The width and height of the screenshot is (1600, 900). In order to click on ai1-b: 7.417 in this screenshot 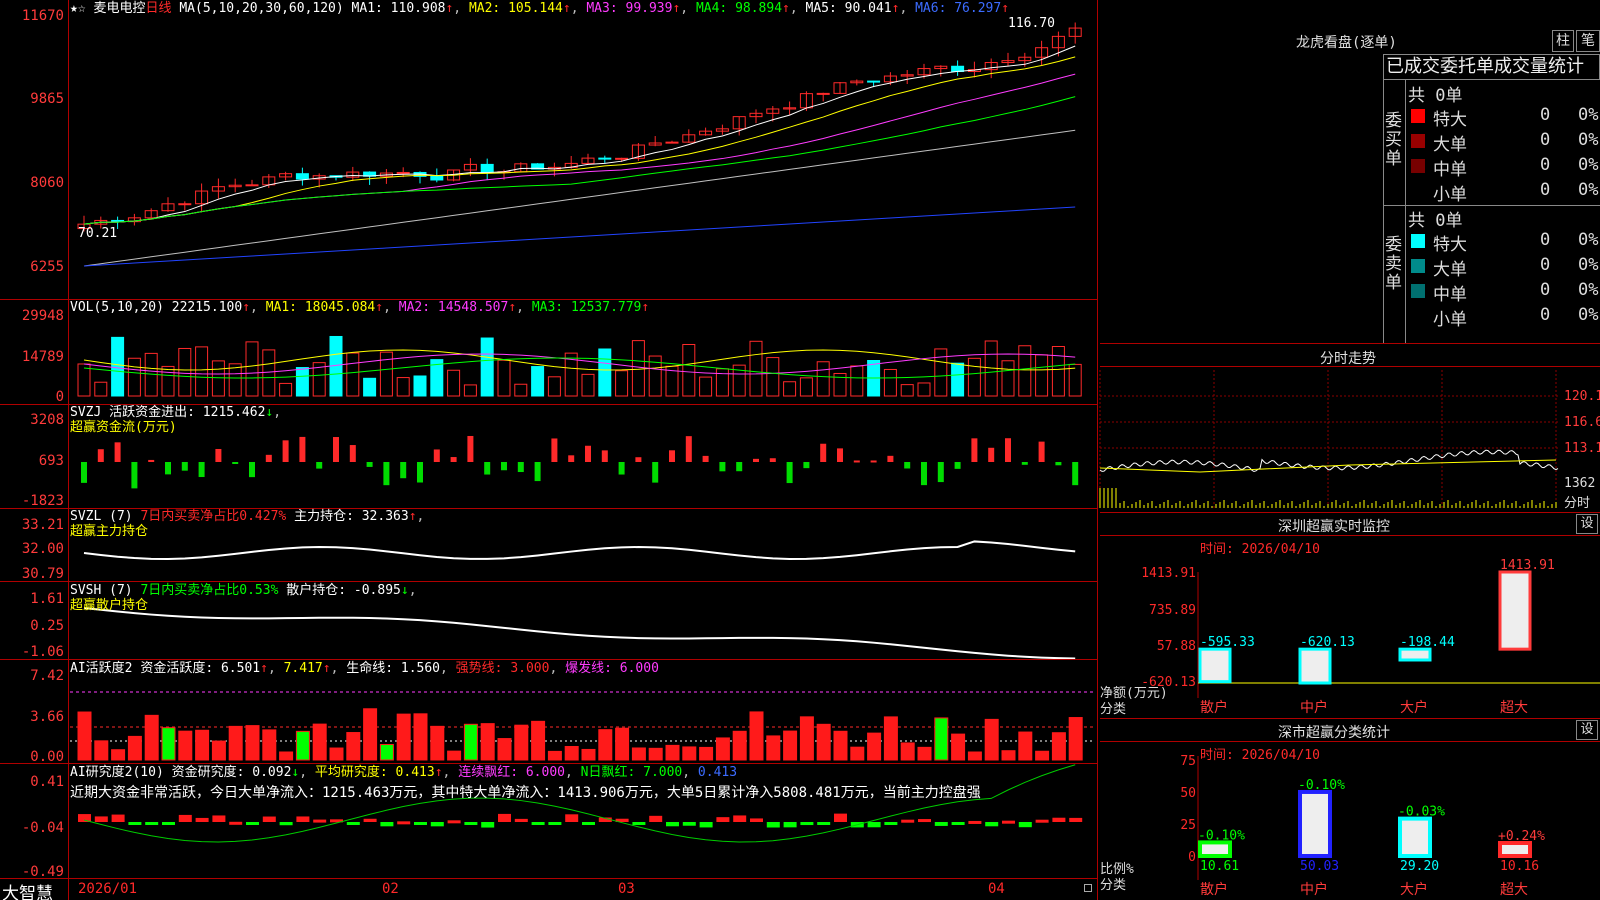, I will do `click(303, 668)`.